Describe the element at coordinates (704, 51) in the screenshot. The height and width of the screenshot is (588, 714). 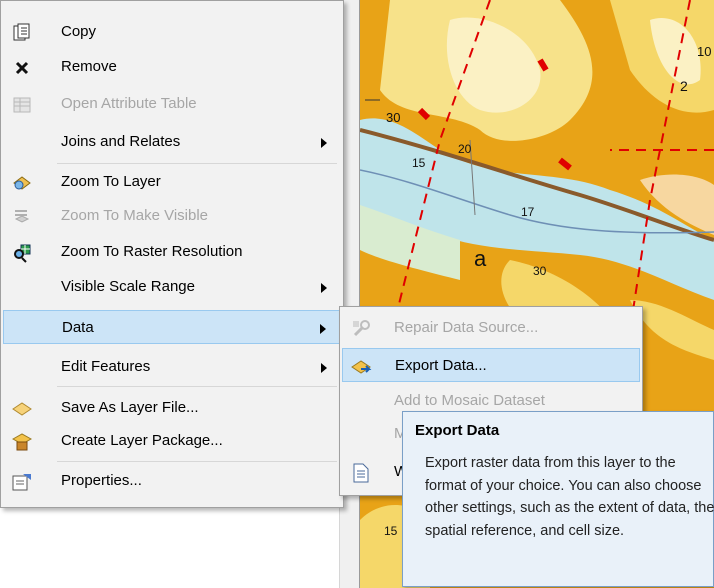
I see `map-label: 10` at that location.